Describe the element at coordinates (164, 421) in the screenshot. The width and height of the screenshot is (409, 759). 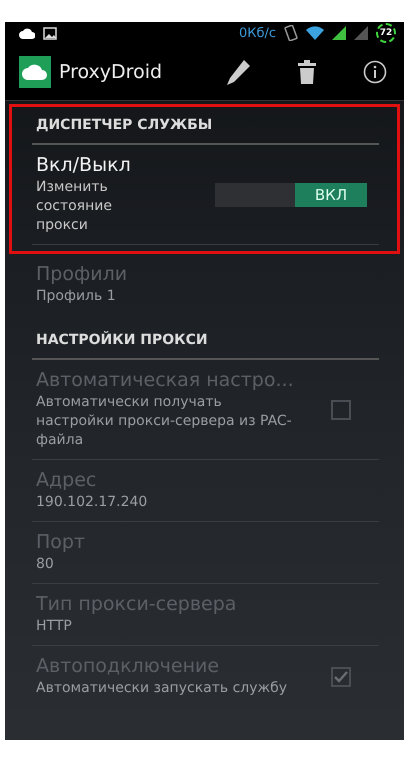
I see `setting-summary: Автоматически получать настройки прокси-сервера из PAC-файла` at that location.